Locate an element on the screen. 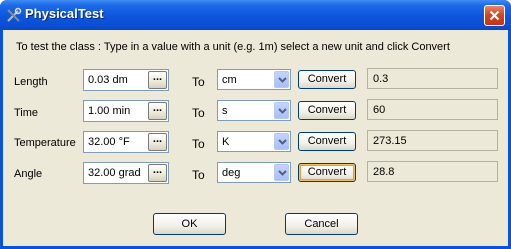 This screenshot has height=249, width=511. angle-result: 28.8 is located at coordinates (432, 171).